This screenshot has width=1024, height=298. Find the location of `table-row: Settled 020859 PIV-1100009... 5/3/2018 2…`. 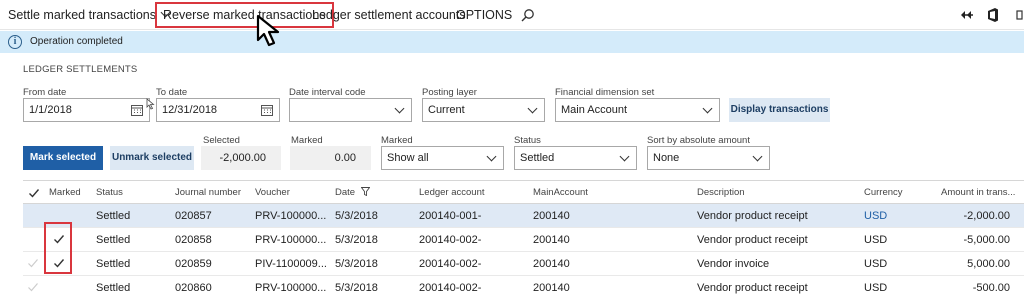

table-row: Settled 020859 PIV-1100009... 5/3/2018 2… is located at coordinates (523, 264).